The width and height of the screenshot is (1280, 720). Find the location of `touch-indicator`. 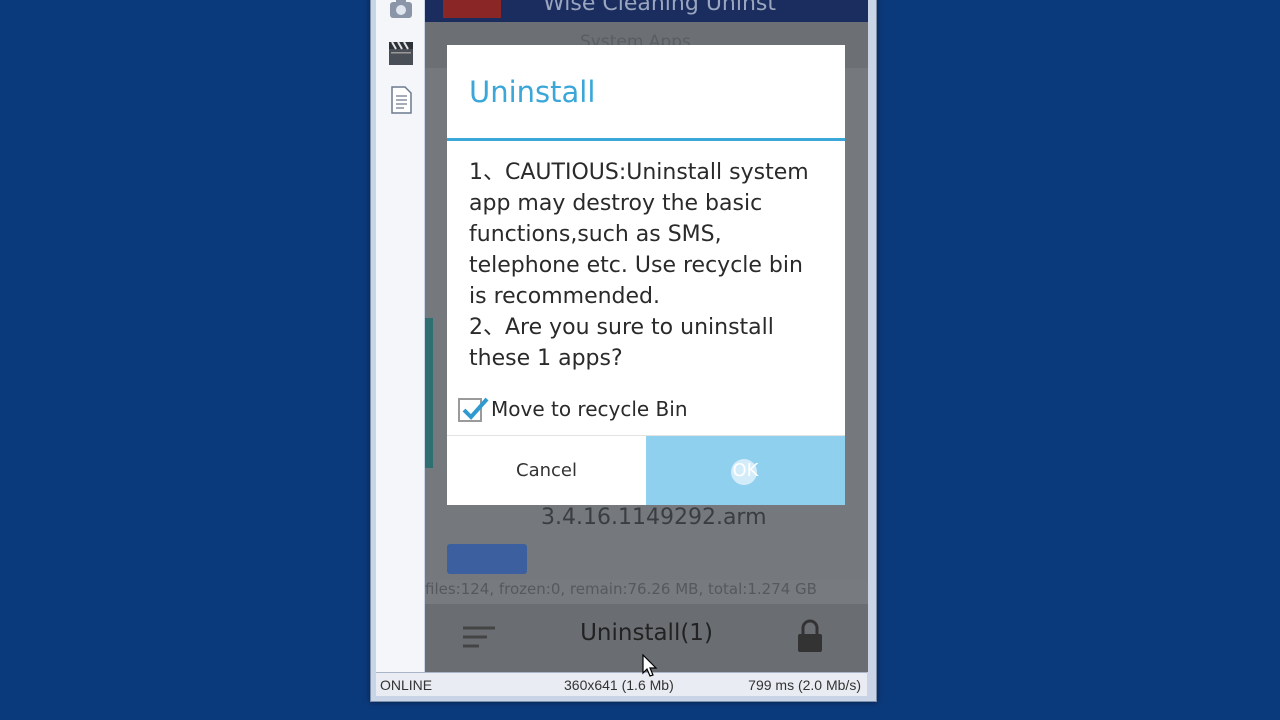

touch-indicator is located at coordinates (744, 472).